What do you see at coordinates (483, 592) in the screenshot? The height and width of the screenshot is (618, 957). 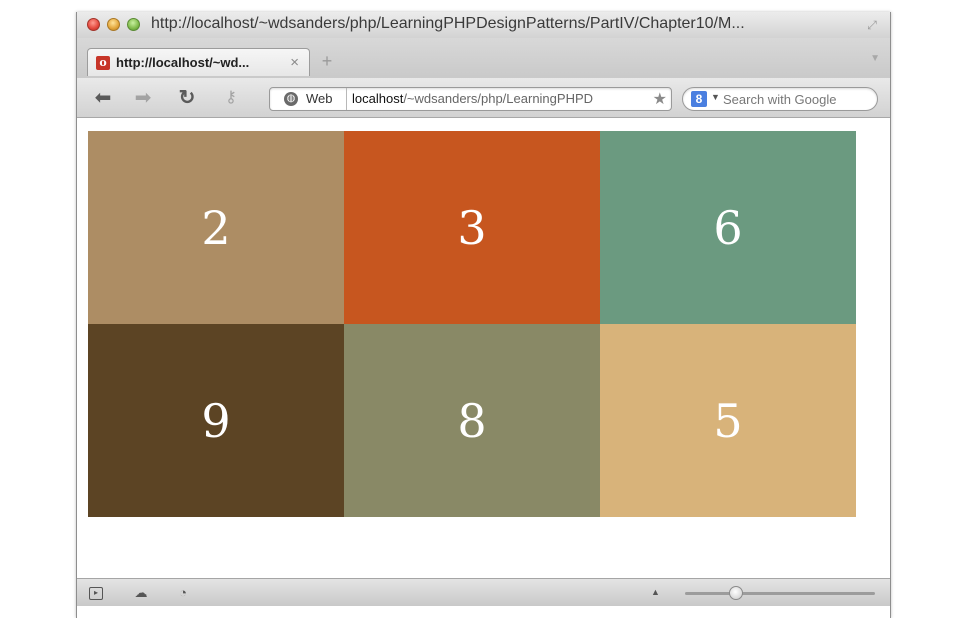 I see `status-bar: ▸ ☁ ◔ ▲` at bounding box center [483, 592].